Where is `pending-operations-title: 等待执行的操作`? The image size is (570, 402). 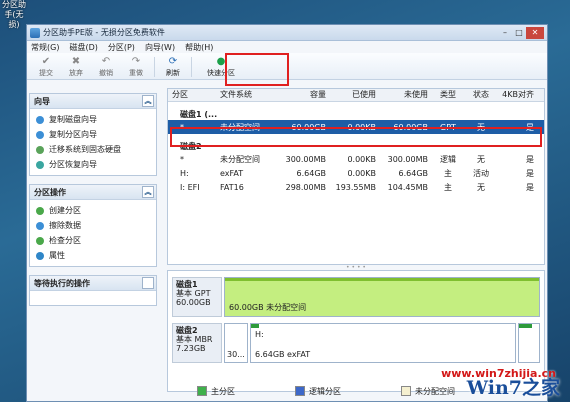 pending-operations-title: 等待执行的操作 is located at coordinates (62, 283).